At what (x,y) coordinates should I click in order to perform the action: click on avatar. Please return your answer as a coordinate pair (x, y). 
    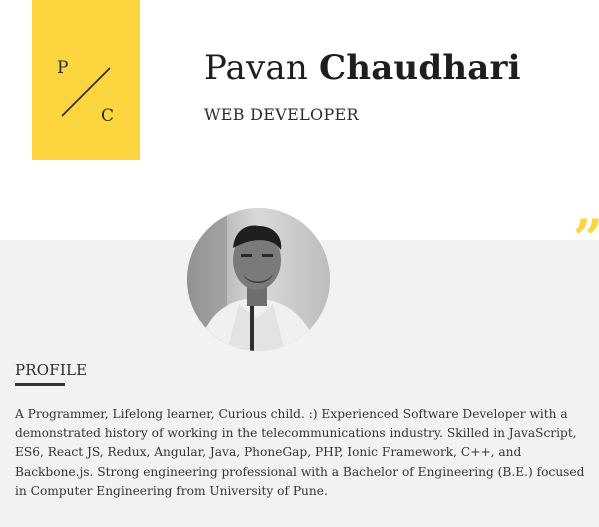
    Looking at the image, I should click on (258, 279).